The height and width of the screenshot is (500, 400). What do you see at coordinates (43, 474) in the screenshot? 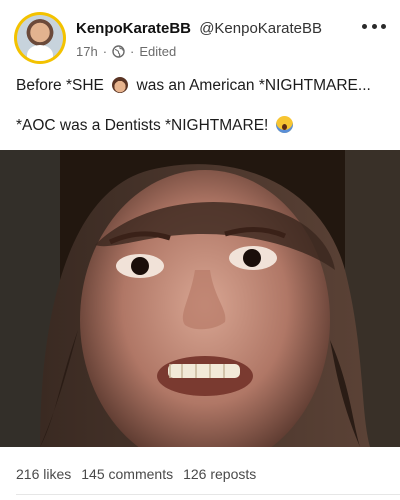
I see `likes-count: 216 likes` at bounding box center [43, 474].